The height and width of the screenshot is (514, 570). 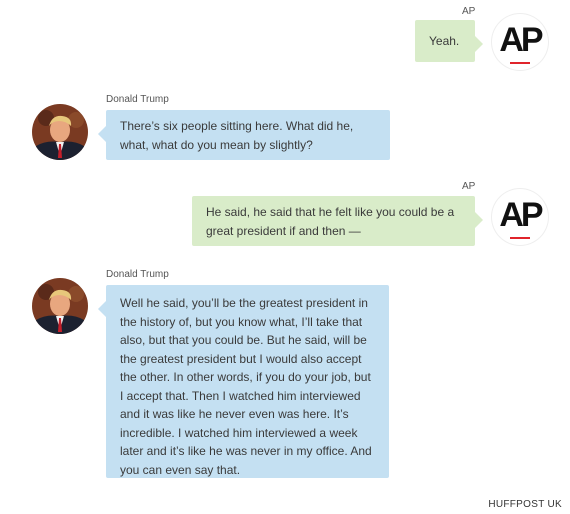 I want to click on message-bubble: Yeah., so click(x=449, y=41).